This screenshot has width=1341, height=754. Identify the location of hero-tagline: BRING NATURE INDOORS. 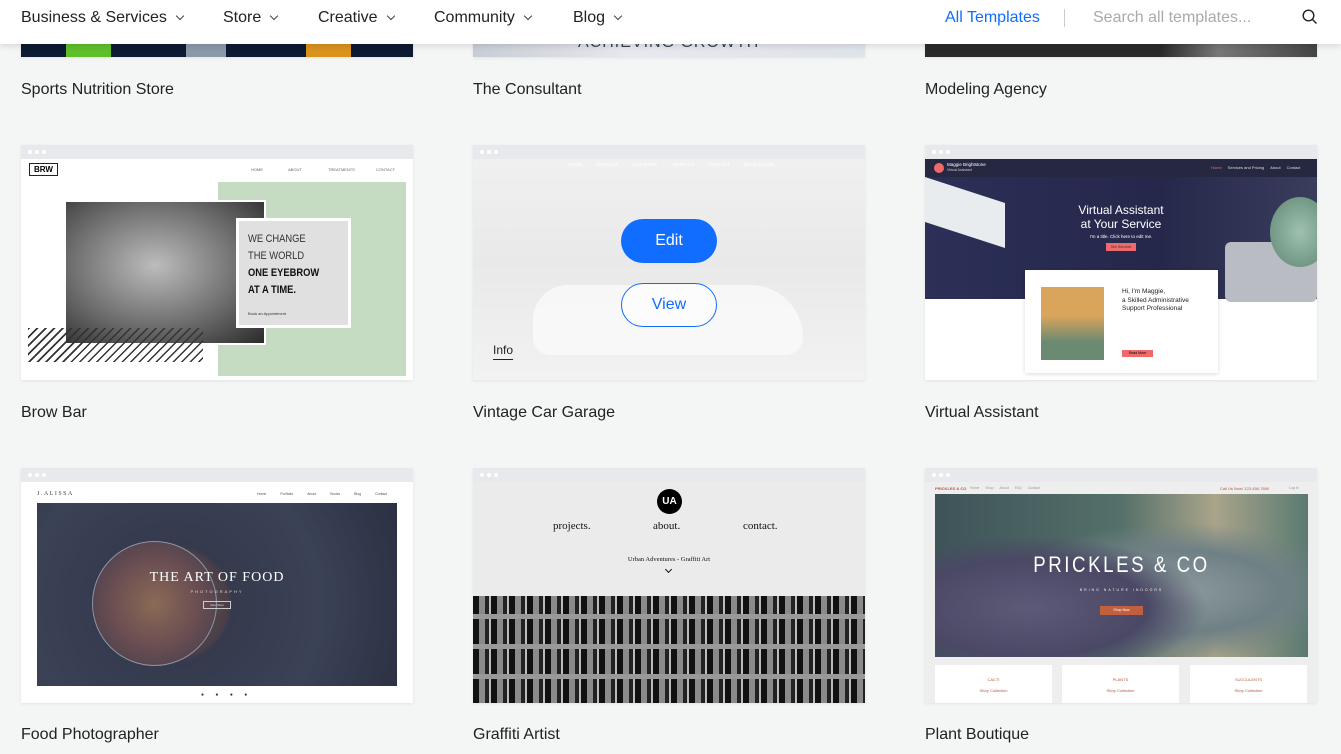
(1121, 590).